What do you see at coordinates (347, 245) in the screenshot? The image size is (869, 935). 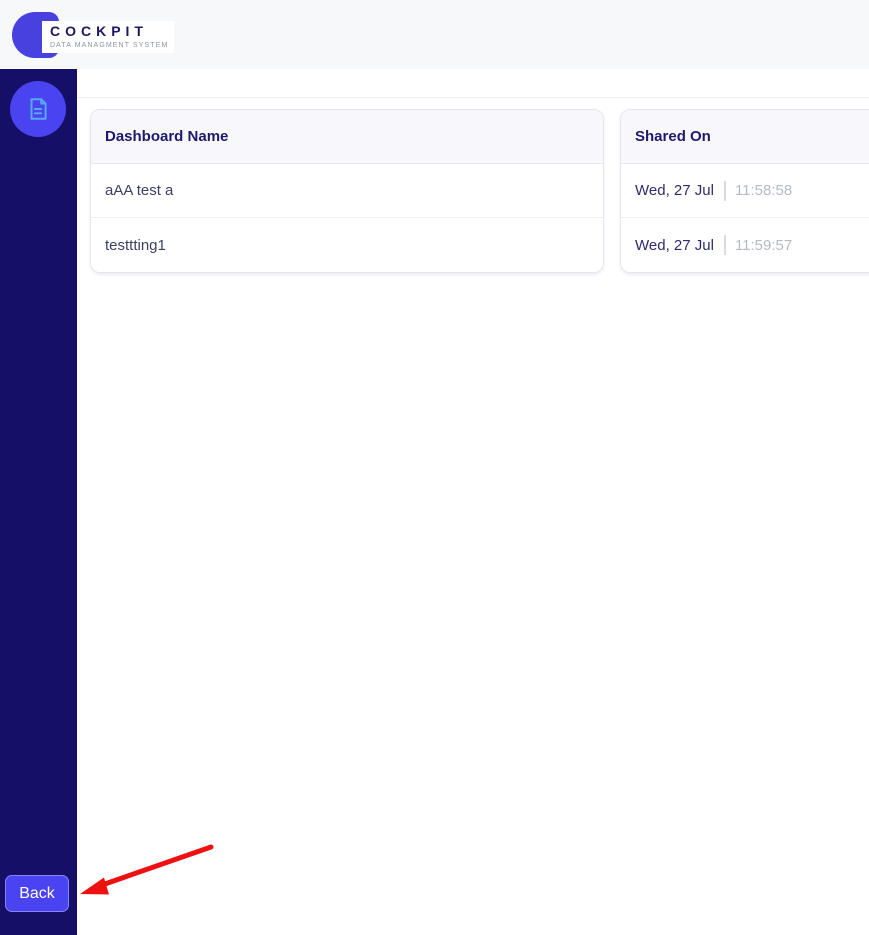 I see `table-row: testtting1` at bounding box center [347, 245].